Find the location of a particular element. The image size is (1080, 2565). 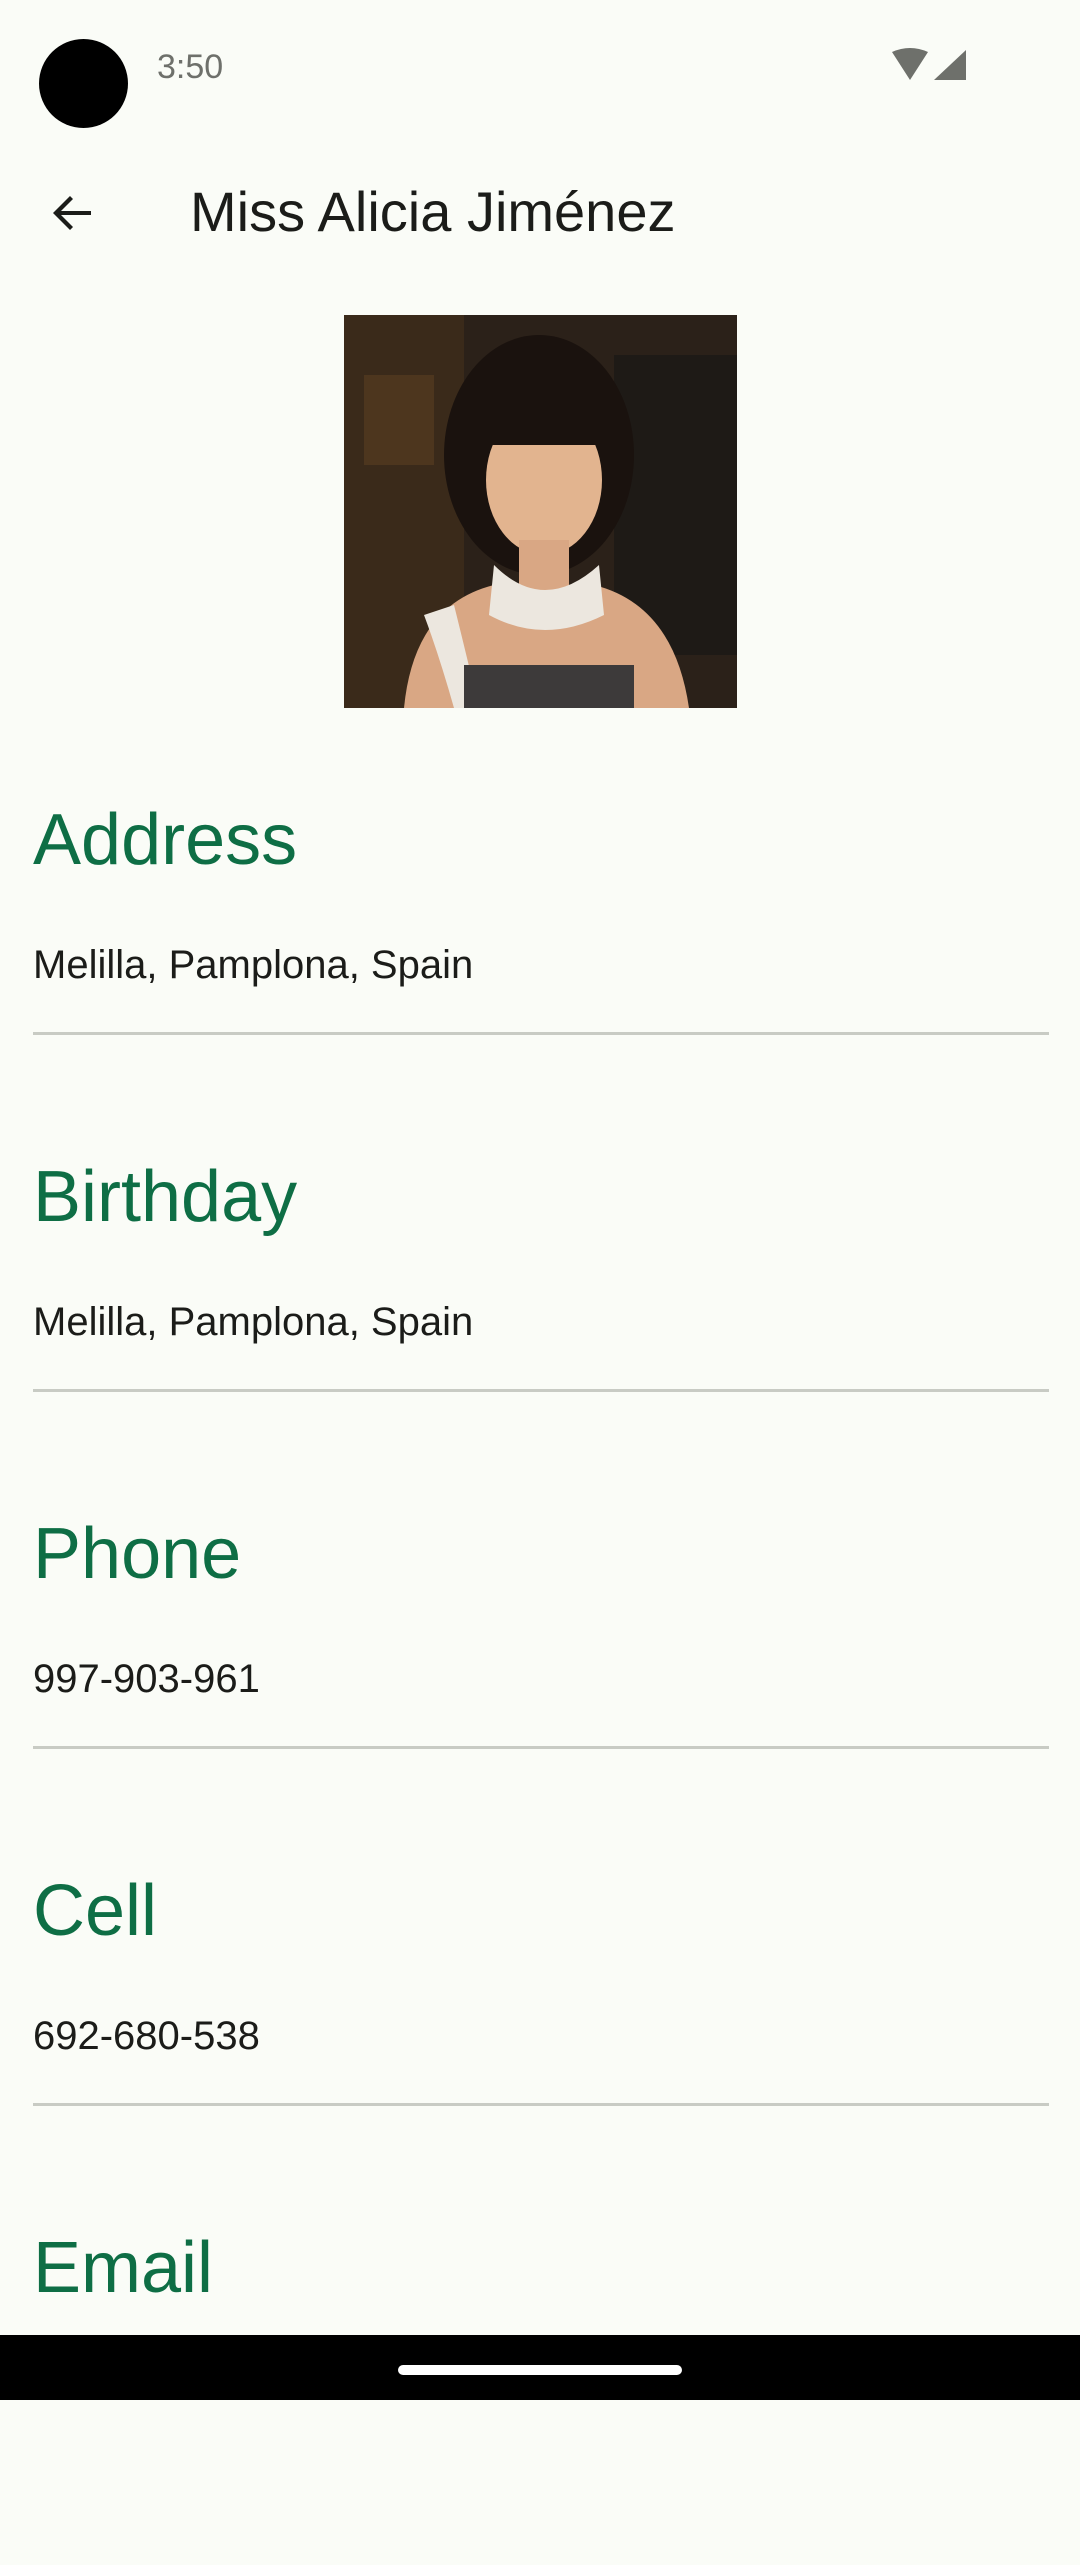

field-label: Phone is located at coordinates (137, 1554).